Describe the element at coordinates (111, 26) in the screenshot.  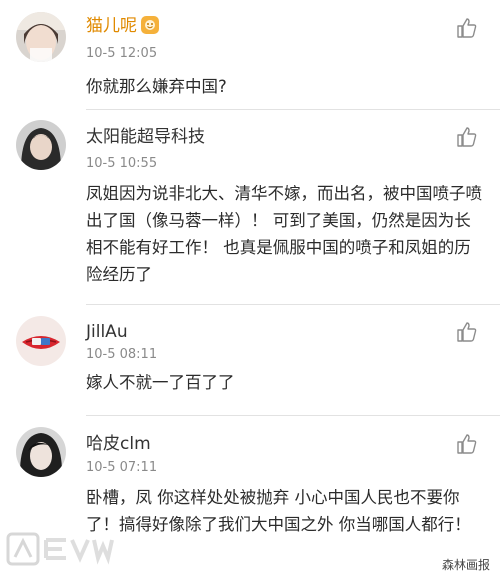
I see `username-text: 猫儿呢` at that location.